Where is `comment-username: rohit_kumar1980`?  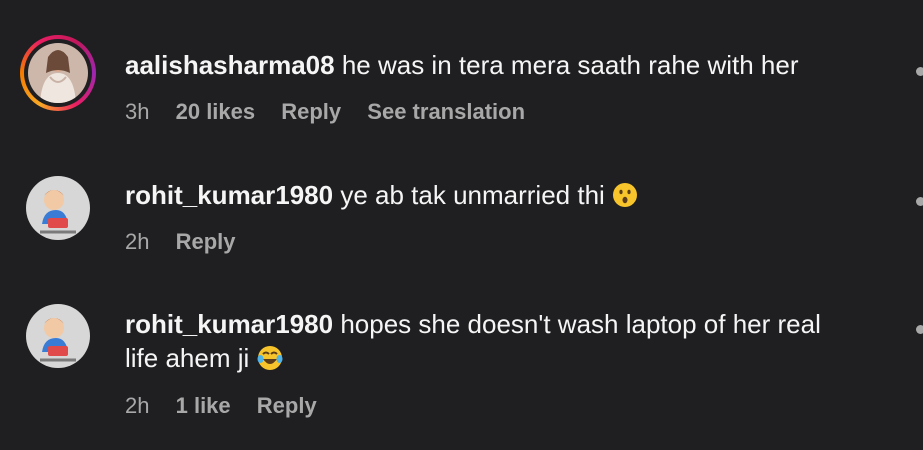 comment-username: rohit_kumar1980 is located at coordinates (229, 324).